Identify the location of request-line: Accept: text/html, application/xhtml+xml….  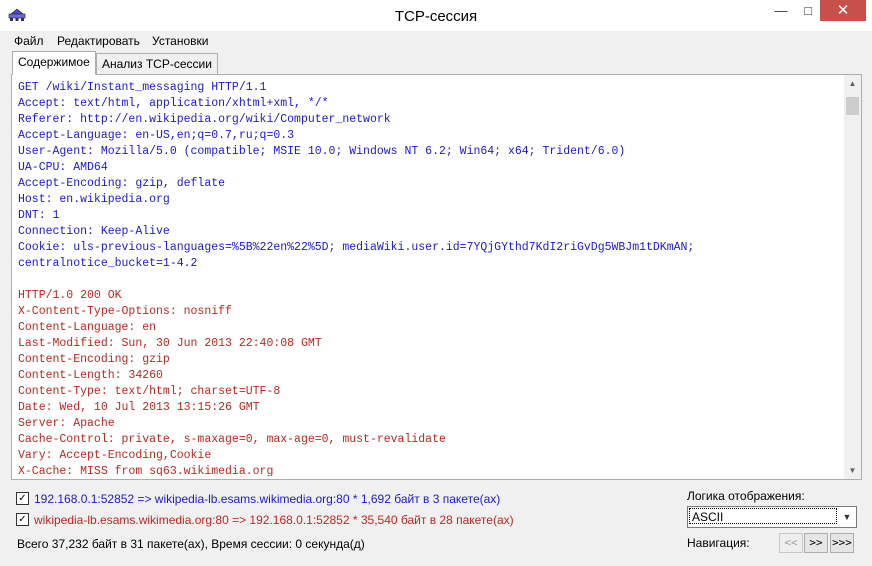
(173, 103).